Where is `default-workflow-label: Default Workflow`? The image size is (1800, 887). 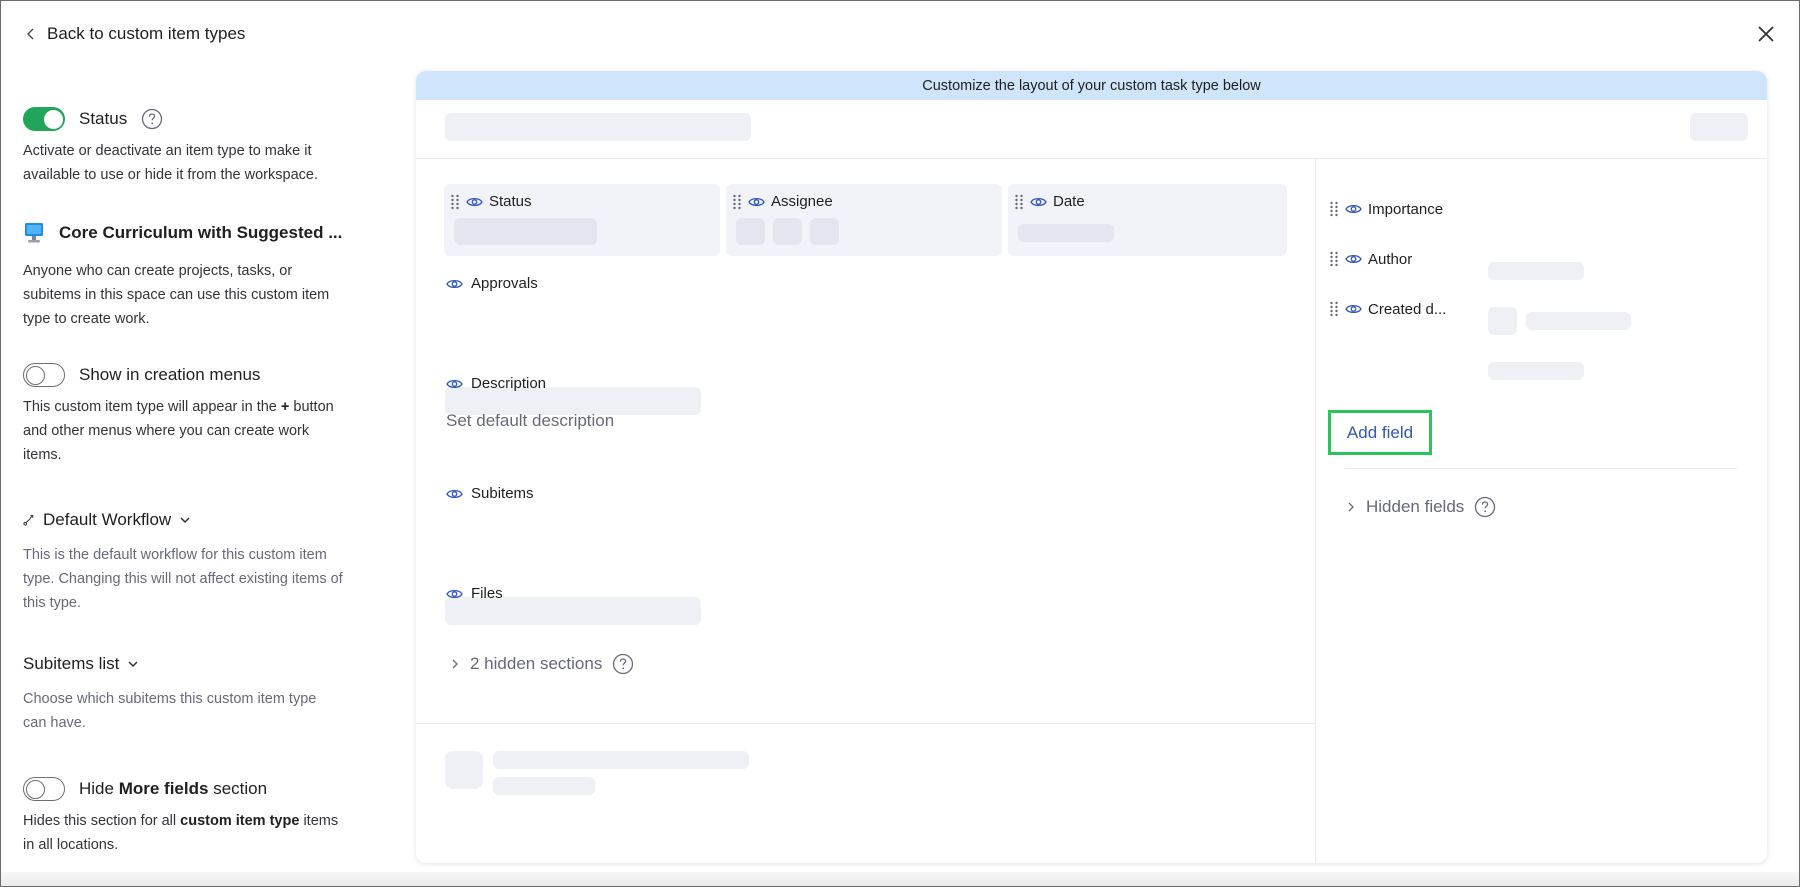 default-workflow-label: Default Workflow is located at coordinates (107, 519).